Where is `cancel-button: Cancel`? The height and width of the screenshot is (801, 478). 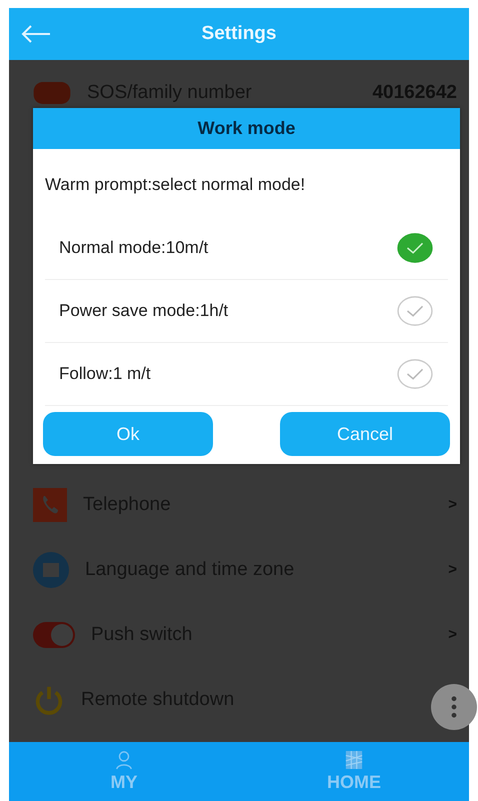
cancel-button: Cancel is located at coordinates (365, 434).